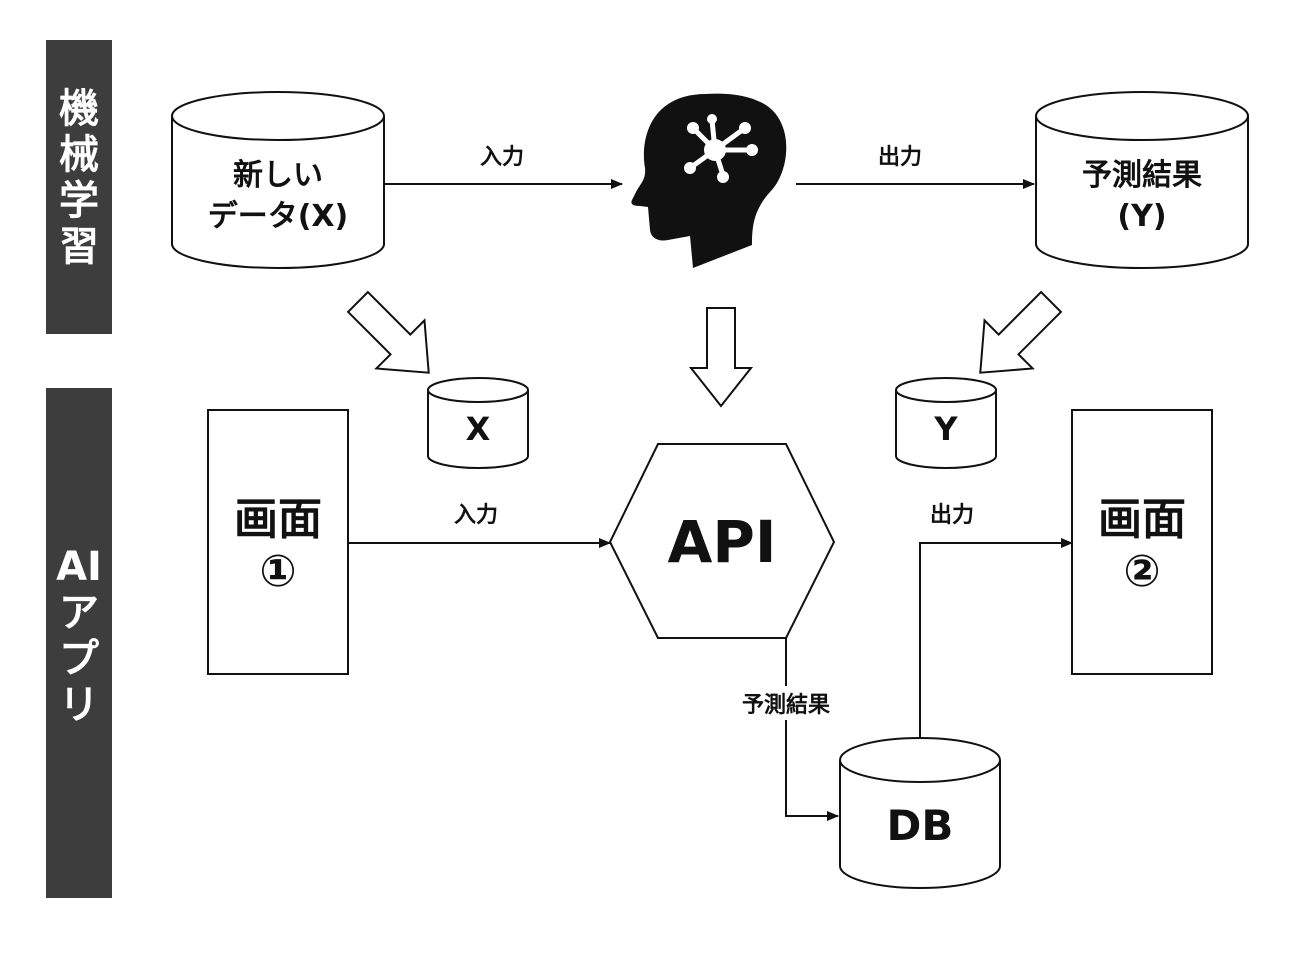  I want to click on db-database: DB, so click(920, 813).